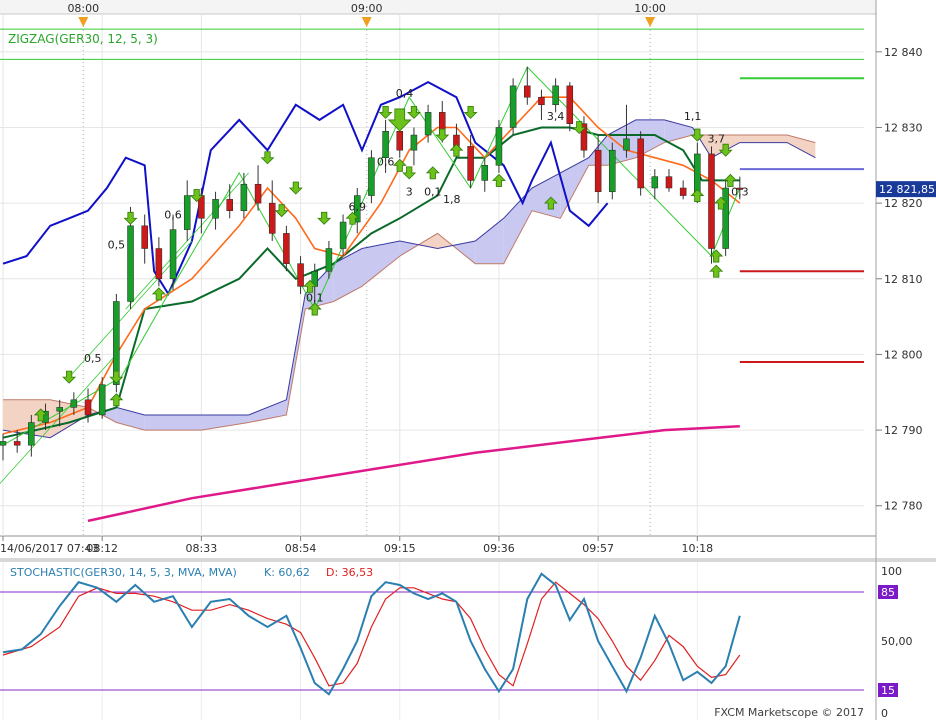 The height and width of the screenshot is (720, 936). I want to click on value-label: 6,9, so click(357, 207).